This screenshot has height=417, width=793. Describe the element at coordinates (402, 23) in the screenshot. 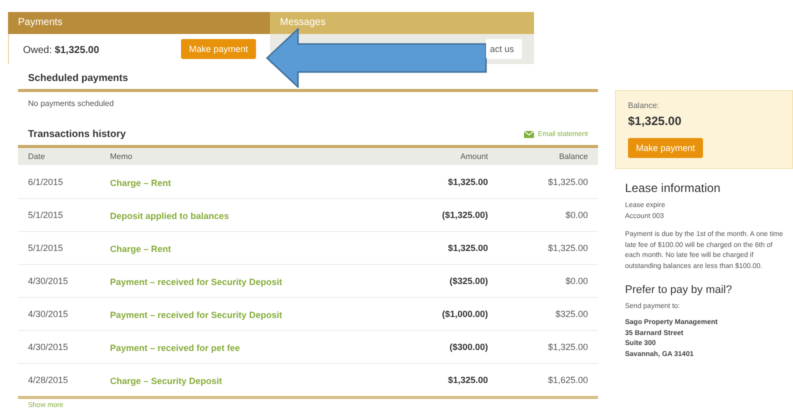

I see `tab: Messages` at that location.